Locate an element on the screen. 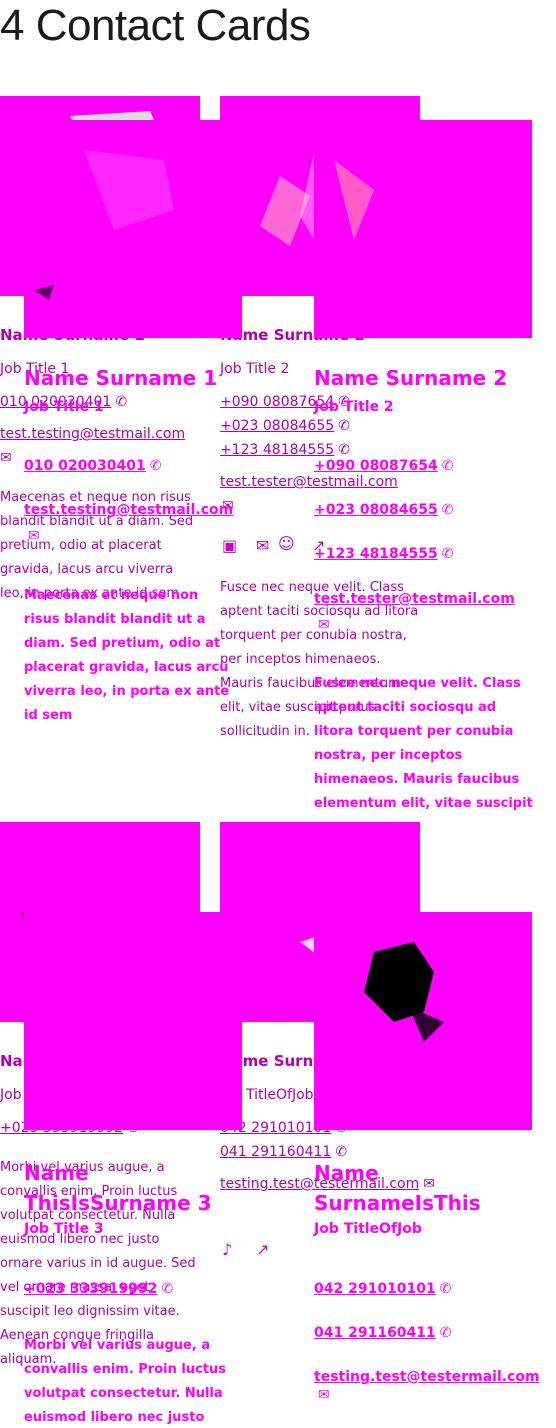 The image size is (556, 1428). card-1-front-phone: 010 020030401 ✆ is located at coordinates (93, 466).